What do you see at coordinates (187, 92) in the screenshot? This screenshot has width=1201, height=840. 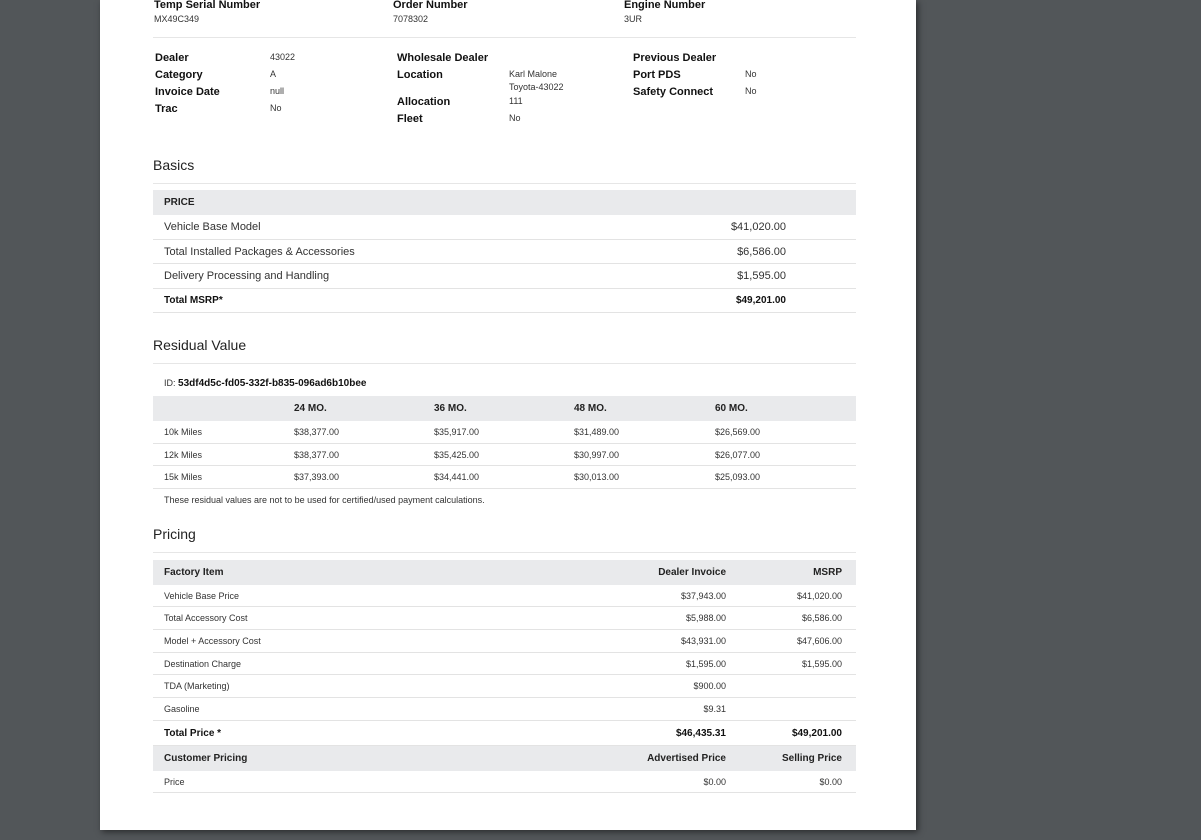 I see `invoice-date-label: Invoice Date` at bounding box center [187, 92].